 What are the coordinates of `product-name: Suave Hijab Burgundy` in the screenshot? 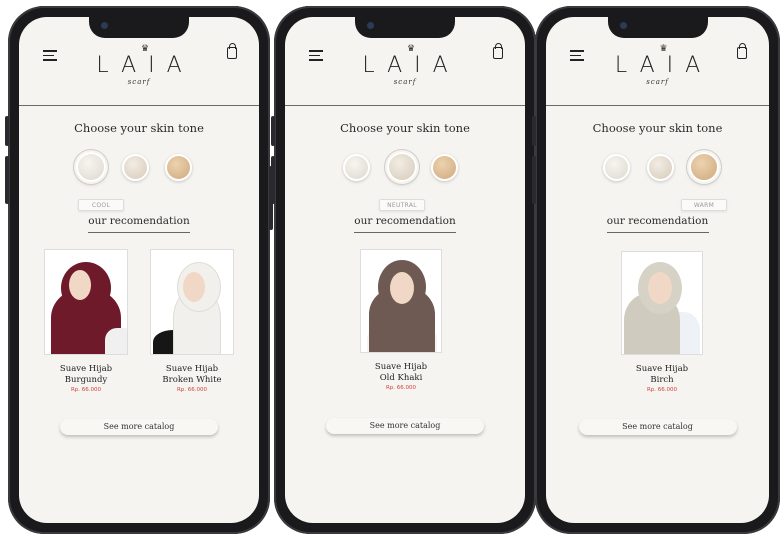 It's located at (86, 374).